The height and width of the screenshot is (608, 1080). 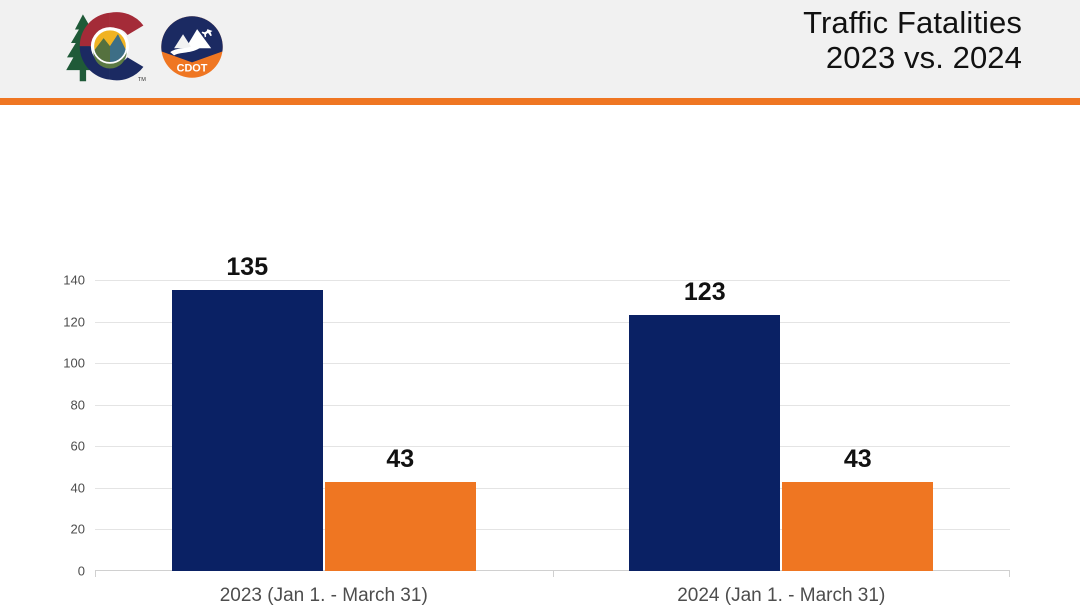 What do you see at coordinates (192, 68) in the screenshot?
I see `cdot-logo-text: CDOT` at bounding box center [192, 68].